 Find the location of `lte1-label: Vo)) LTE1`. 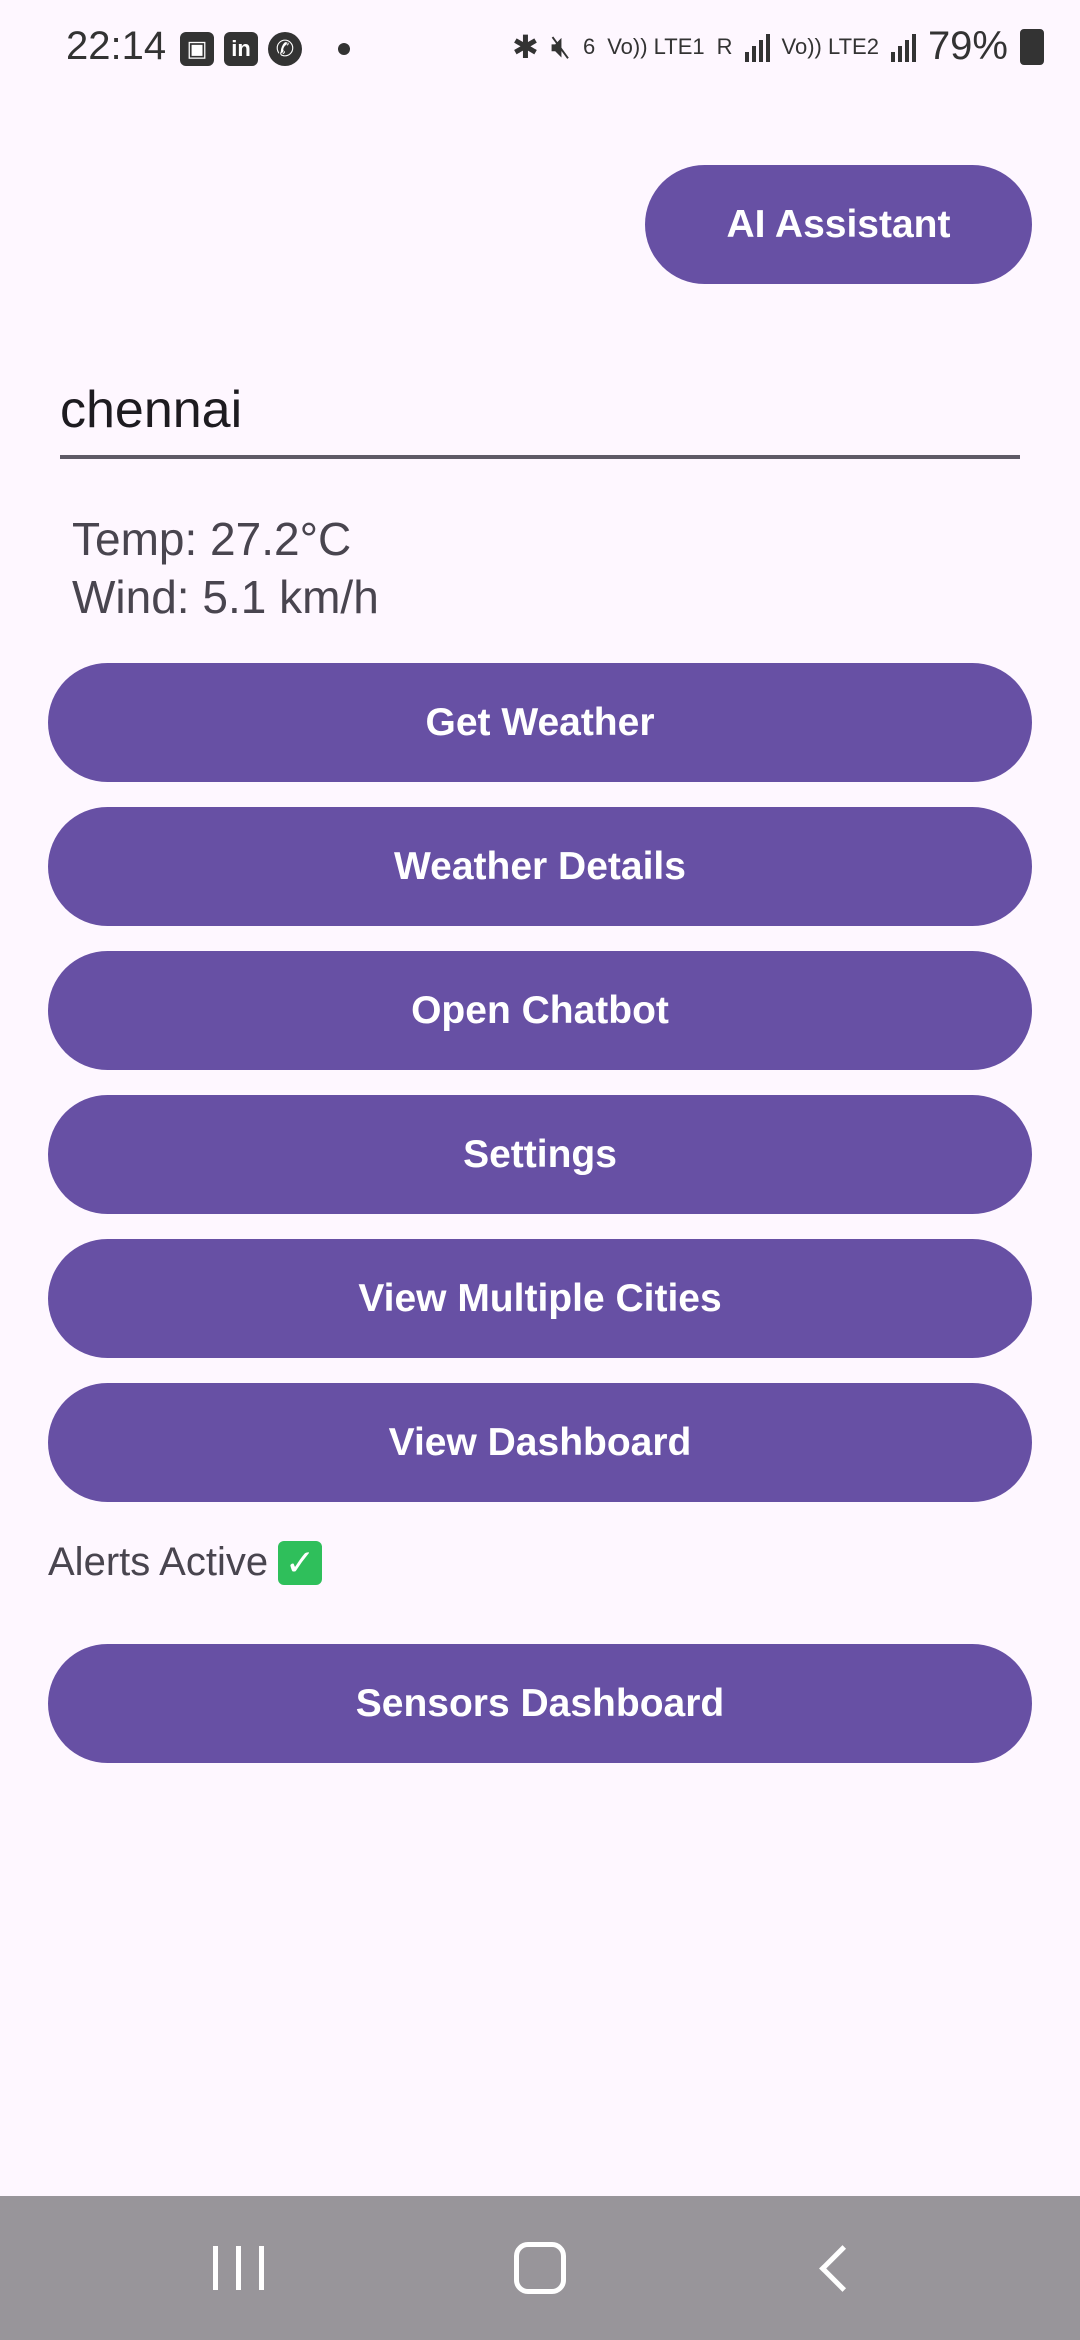

lte1-label: Vo)) LTE1 is located at coordinates (656, 46).